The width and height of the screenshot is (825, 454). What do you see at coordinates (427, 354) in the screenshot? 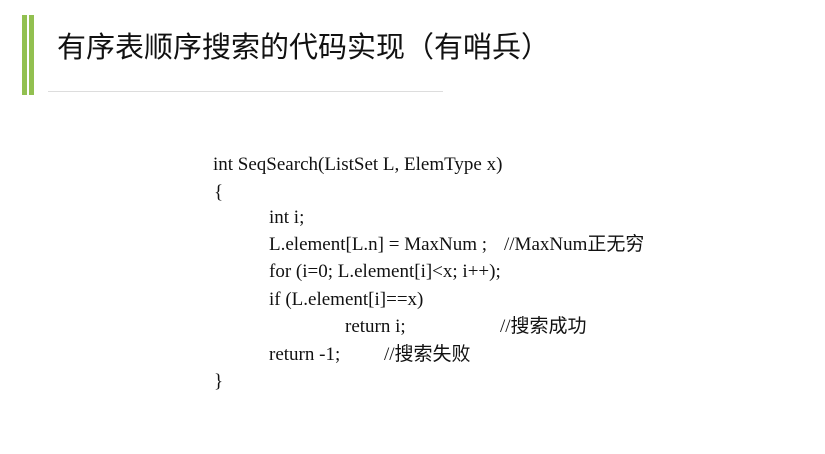
I see `code-comment-fail: //搜索失败` at bounding box center [427, 354].